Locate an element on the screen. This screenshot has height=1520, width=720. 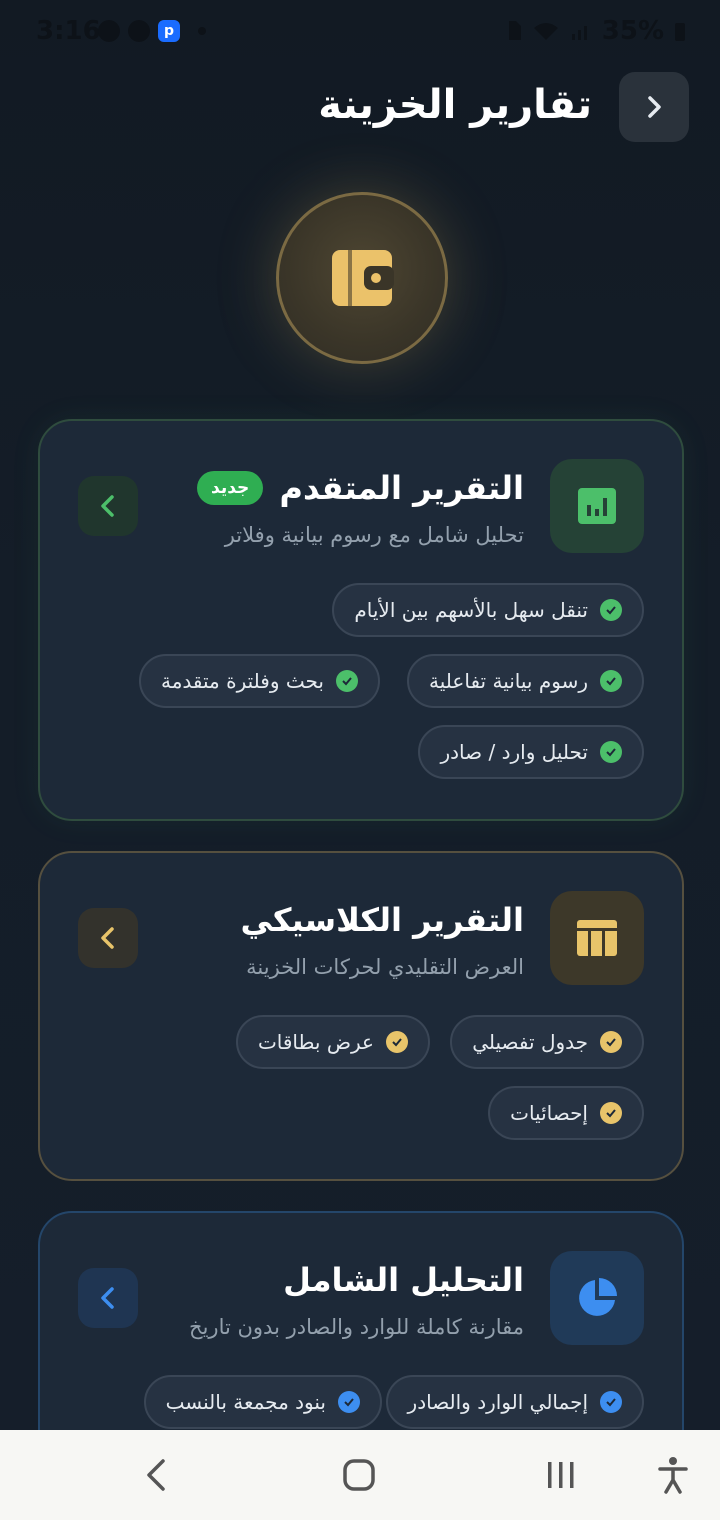
back-nav-icon is located at coordinates (156, 1475).